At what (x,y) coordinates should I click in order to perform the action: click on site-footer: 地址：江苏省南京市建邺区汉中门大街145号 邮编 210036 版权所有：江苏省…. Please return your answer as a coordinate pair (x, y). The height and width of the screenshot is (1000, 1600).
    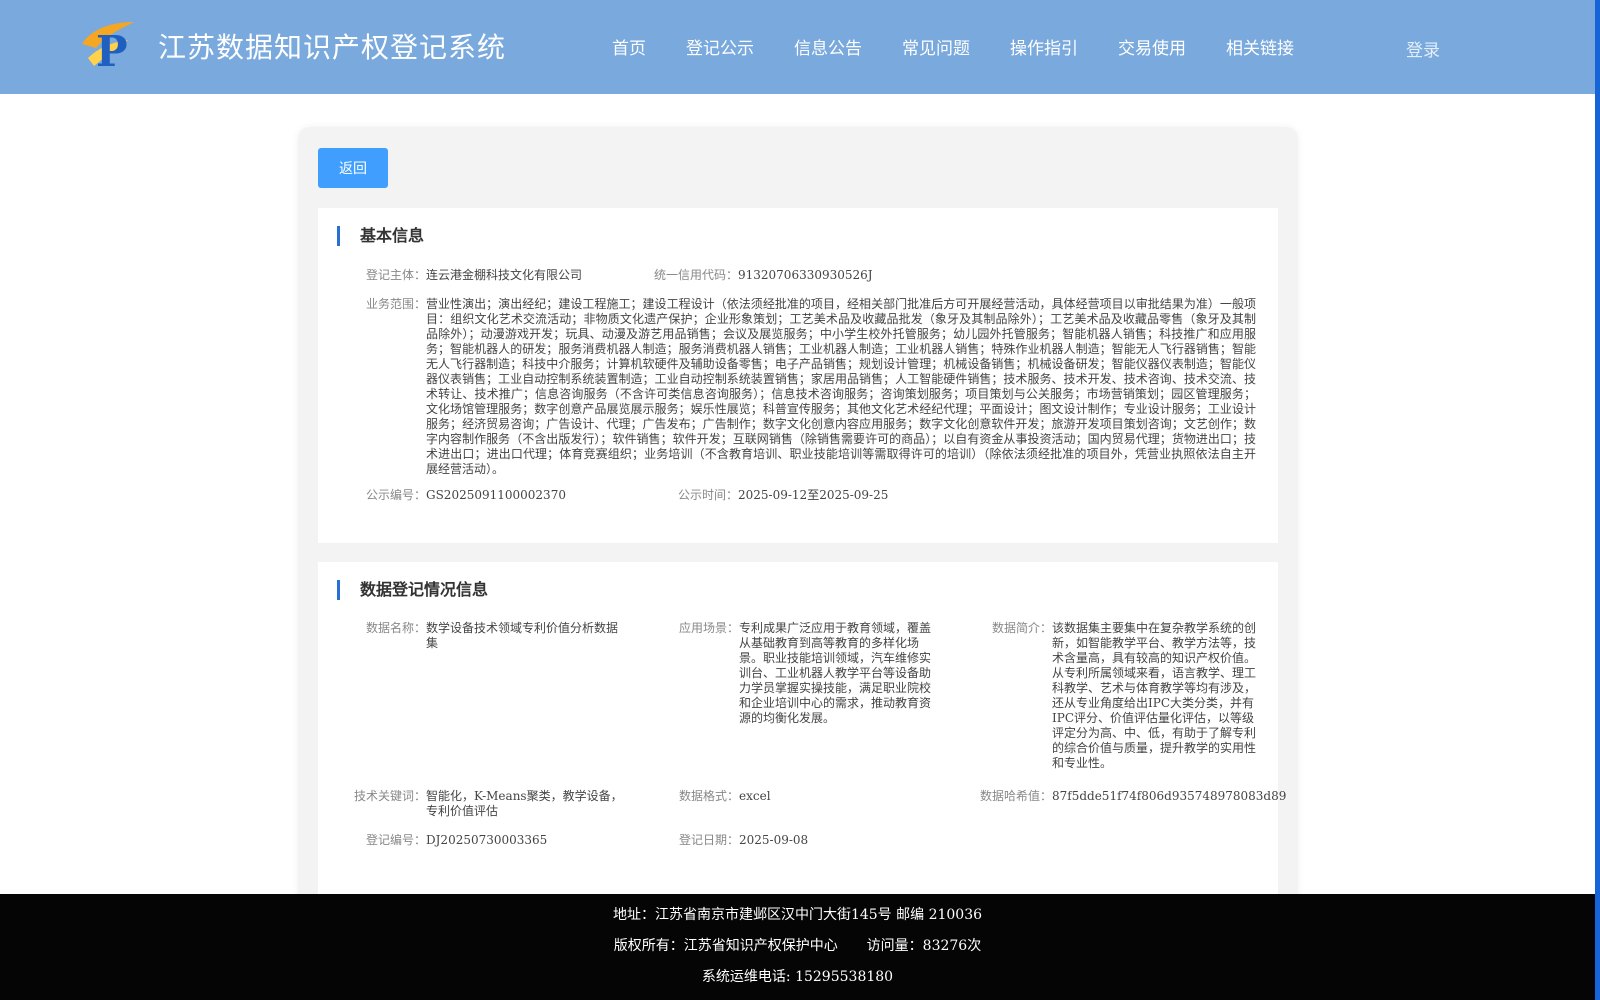
    Looking at the image, I should click on (797, 947).